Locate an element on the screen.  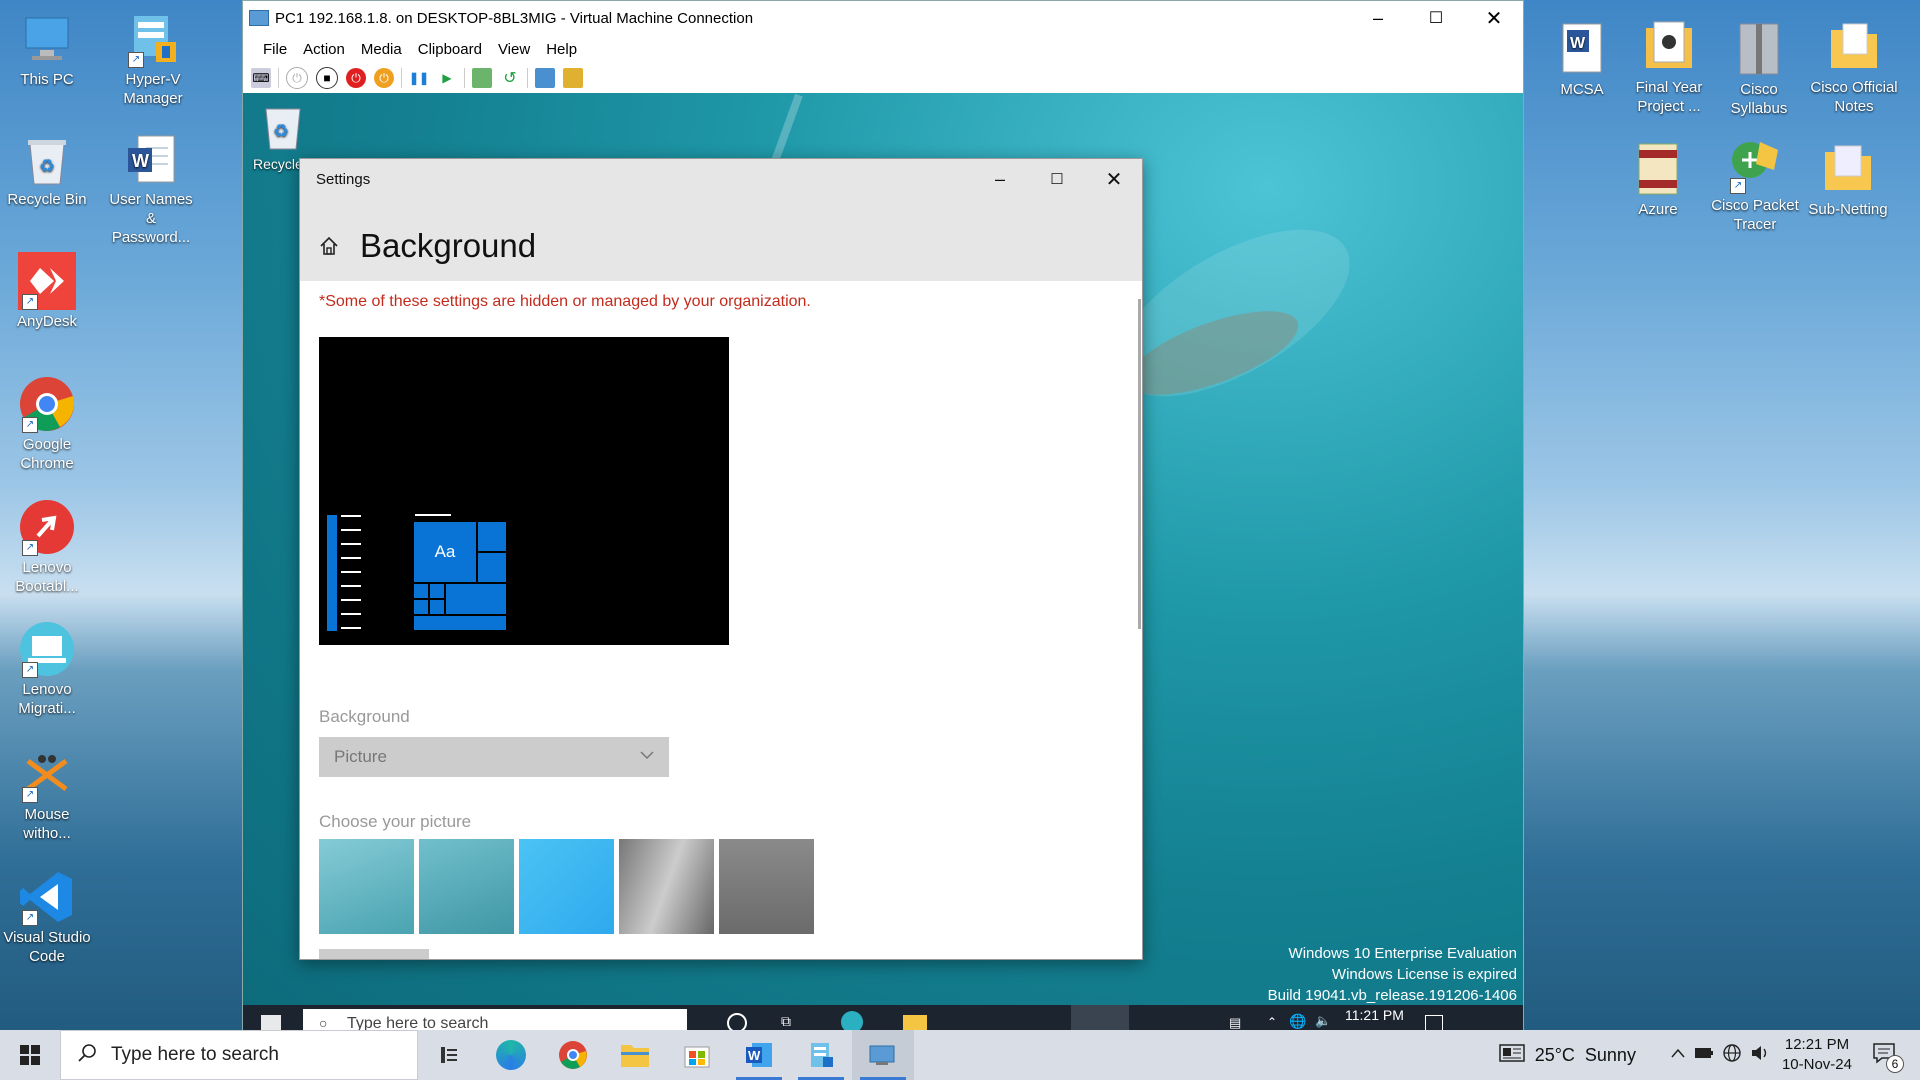
guest-active-app is located at coordinates (1100, 1018).